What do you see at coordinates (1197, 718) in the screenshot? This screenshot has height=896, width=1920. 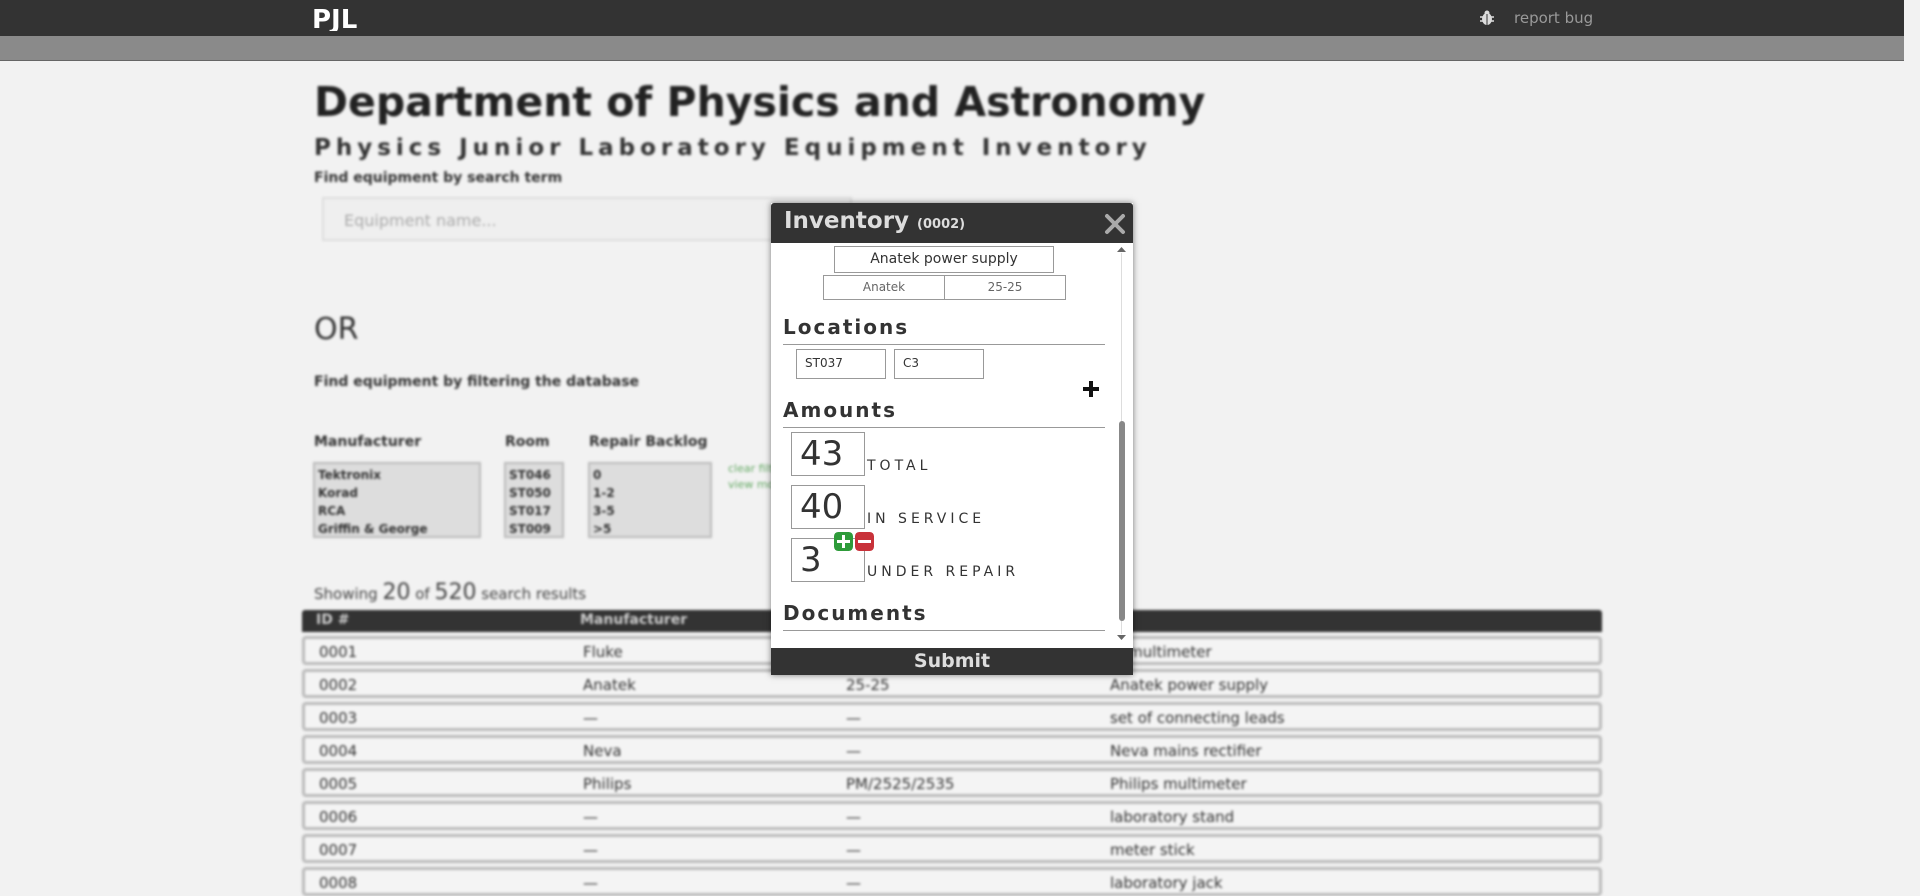 I see `cell-name: set of connecting leads` at bounding box center [1197, 718].